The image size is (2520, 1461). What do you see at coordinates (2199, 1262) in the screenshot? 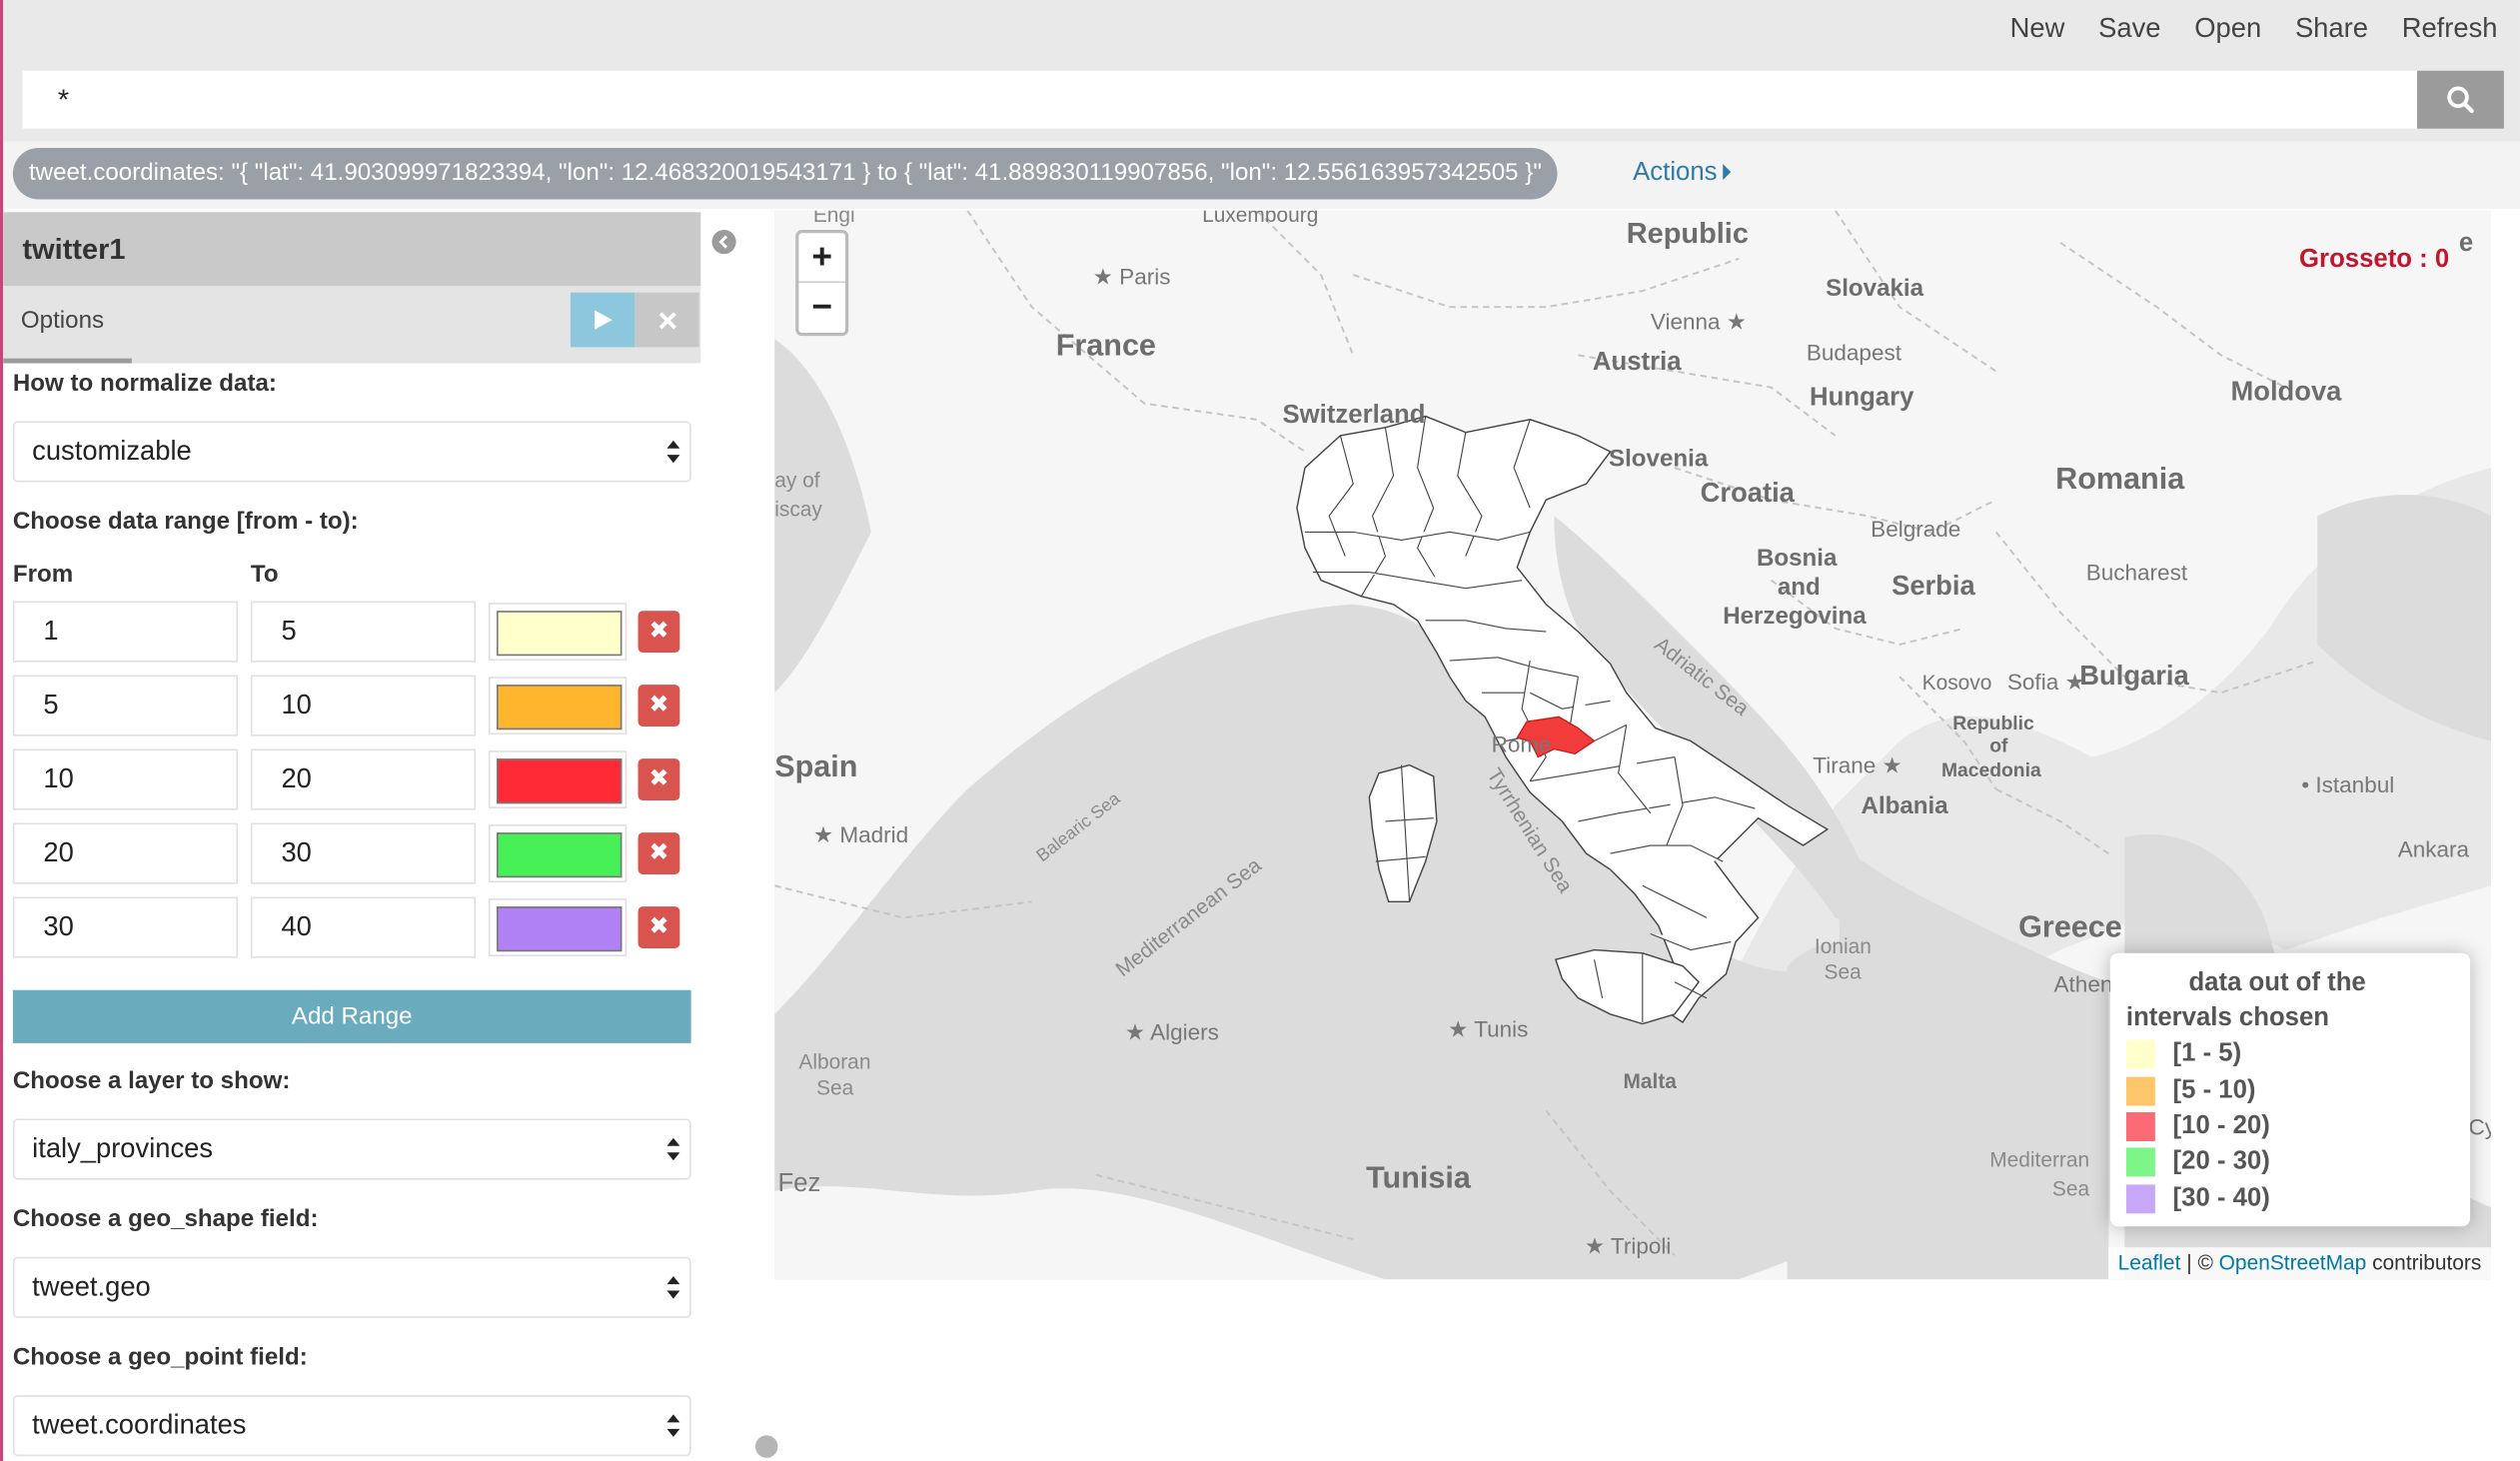
I see `attribution-sep: | ©` at bounding box center [2199, 1262].